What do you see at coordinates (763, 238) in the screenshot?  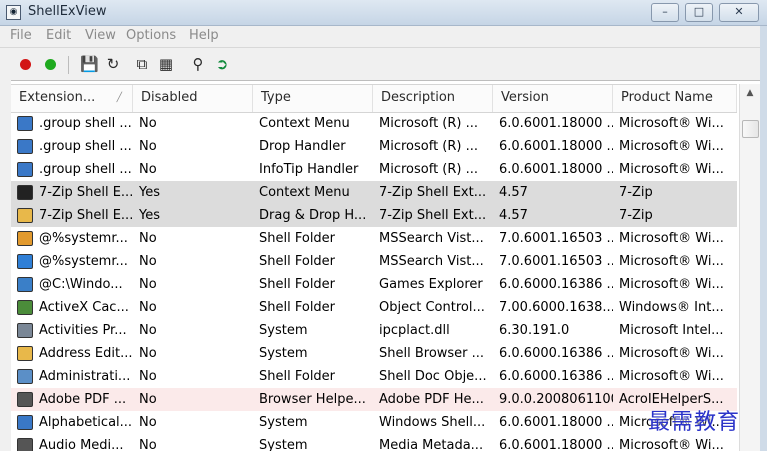 I see `window-frame-right` at bounding box center [763, 238].